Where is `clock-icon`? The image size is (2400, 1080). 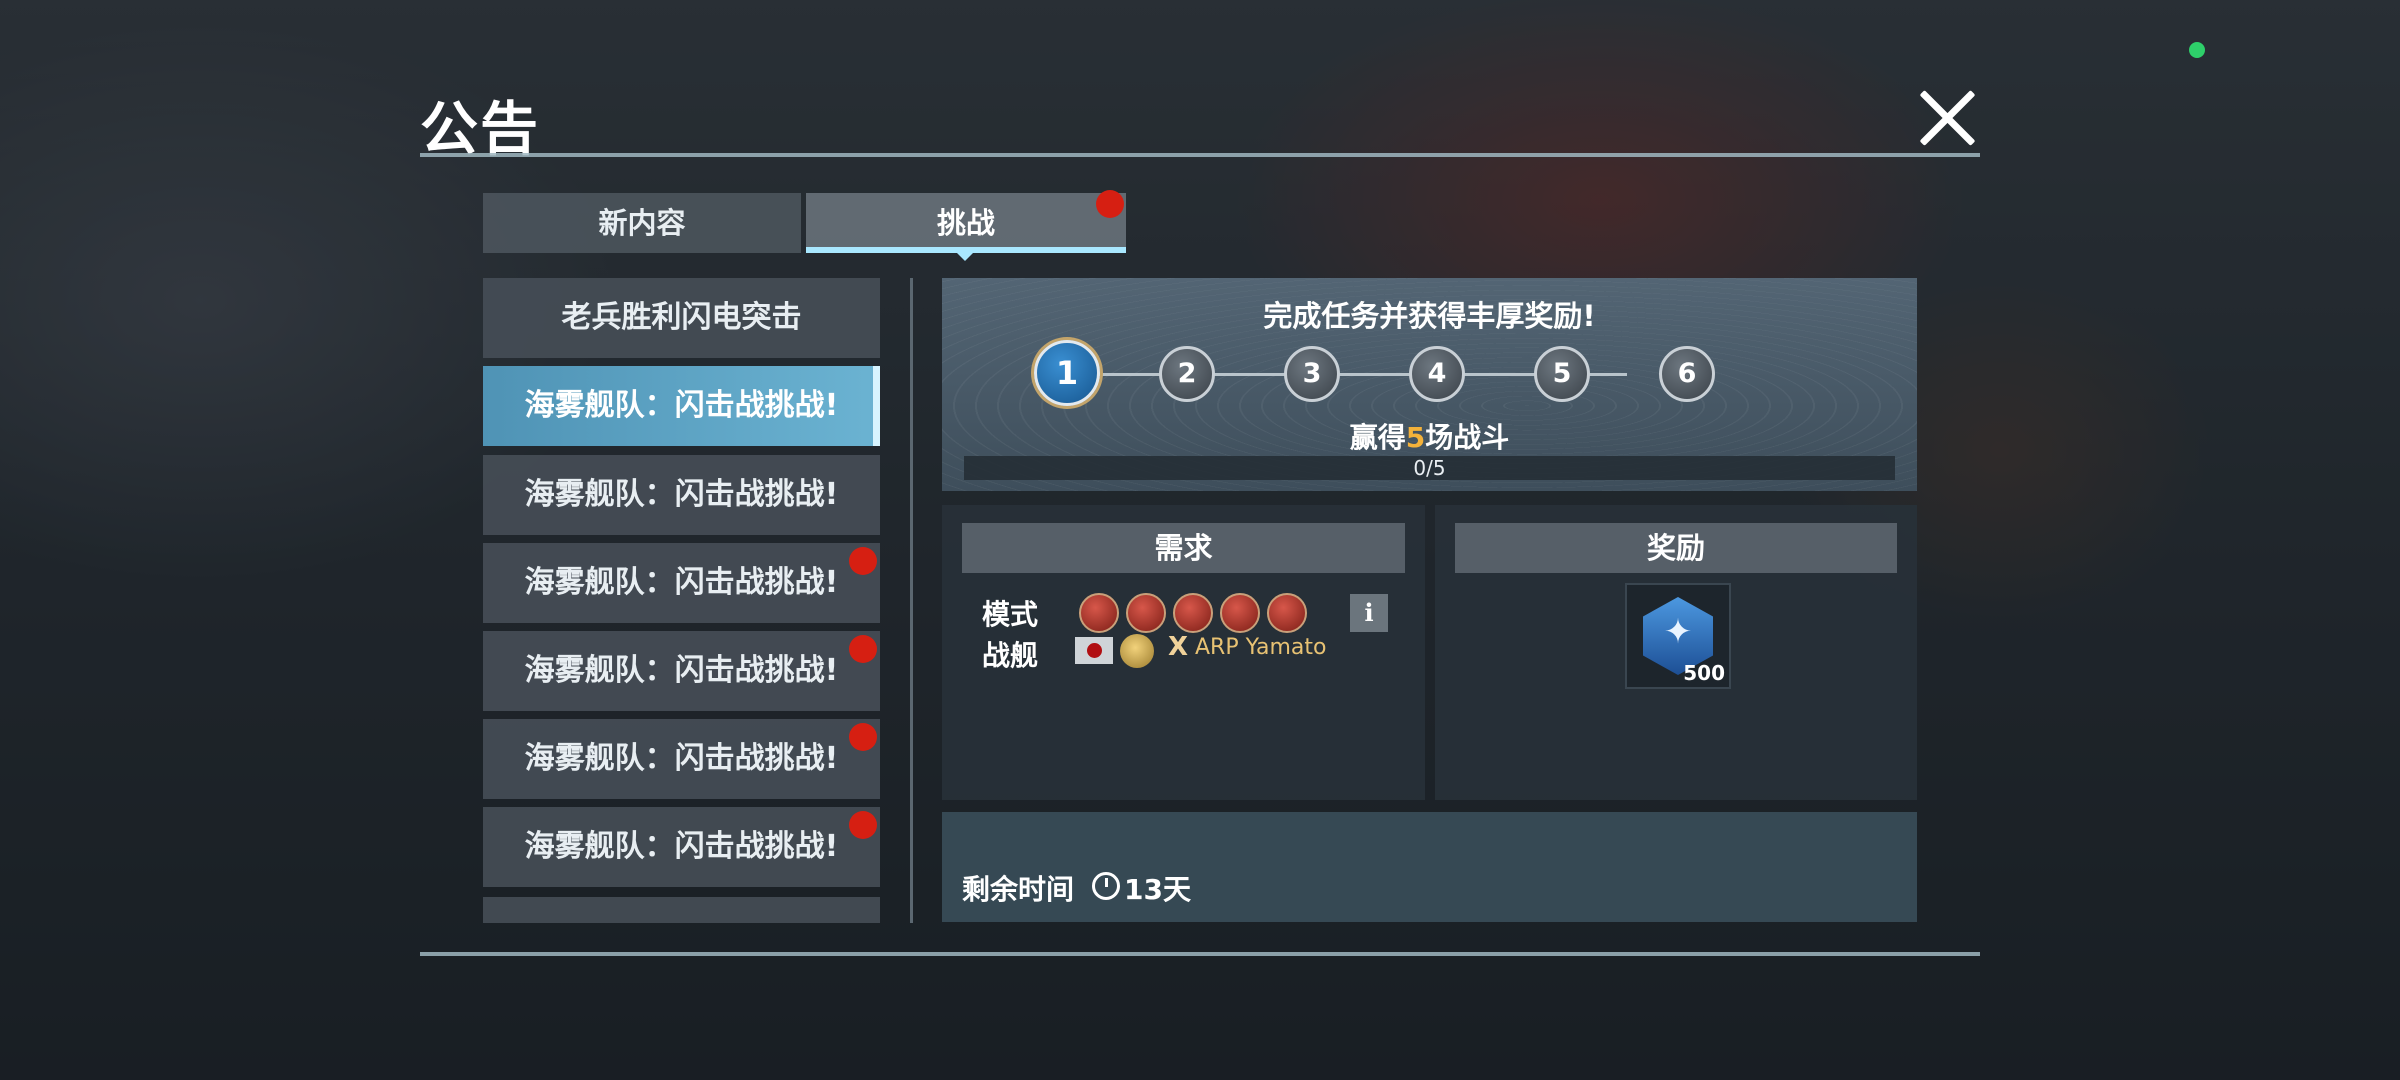 clock-icon is located at coordinates (1106, 886).